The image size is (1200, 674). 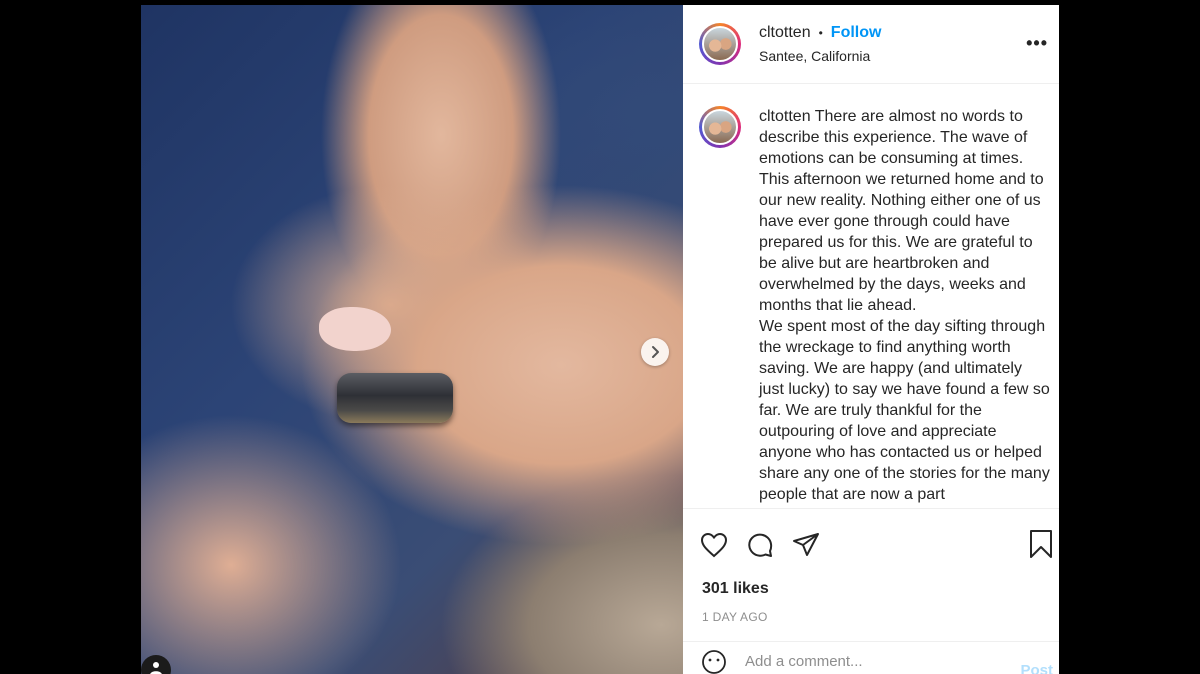 I want to click on header-line: cltotten • Follow, so click(x=820, y=33).